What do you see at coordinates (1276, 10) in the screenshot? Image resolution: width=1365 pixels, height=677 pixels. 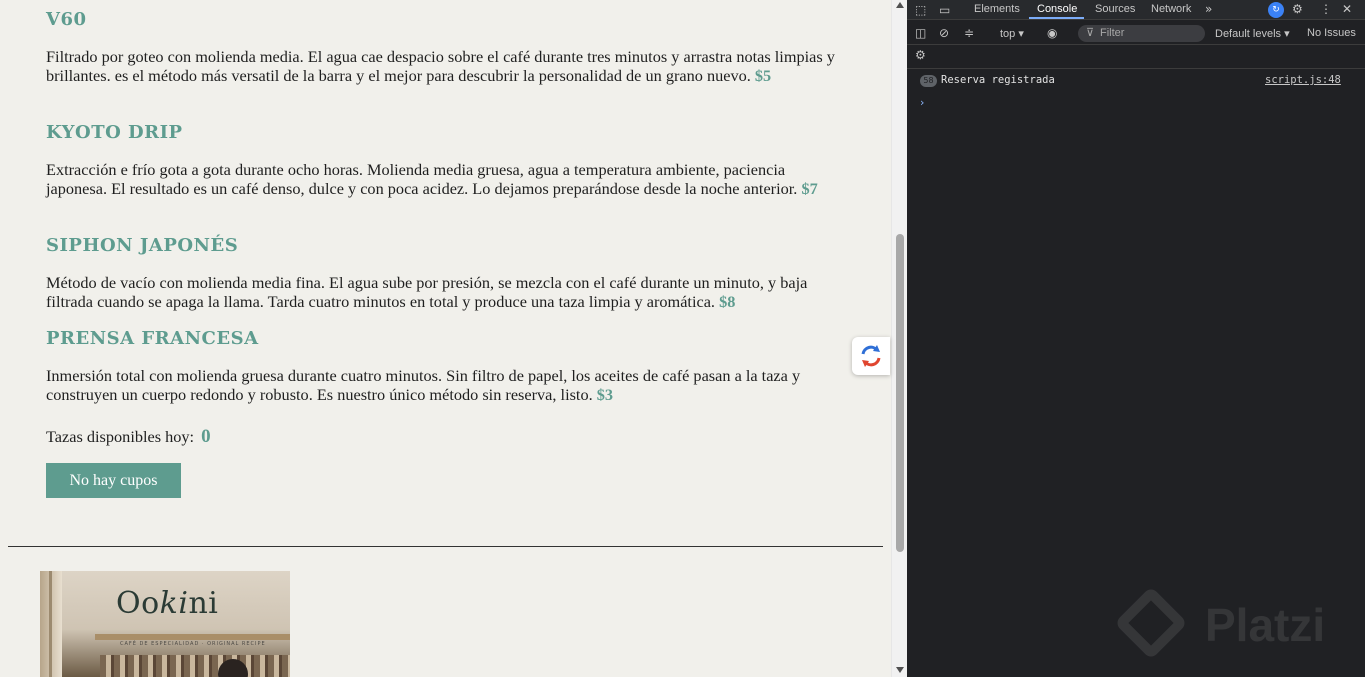 I see `ai-assistant-icon: ↻` at bounding box center [1276, 10].